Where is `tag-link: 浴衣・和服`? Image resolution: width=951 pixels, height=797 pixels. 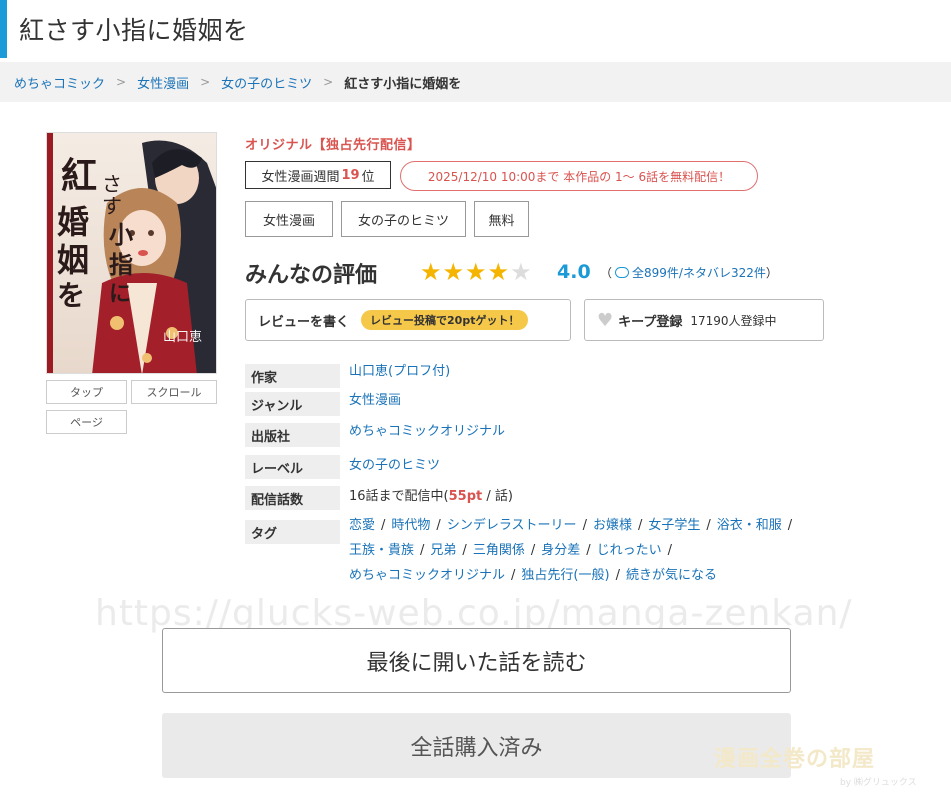
tag-link: 浴衣・和服 is located at coordinates (749, 525).